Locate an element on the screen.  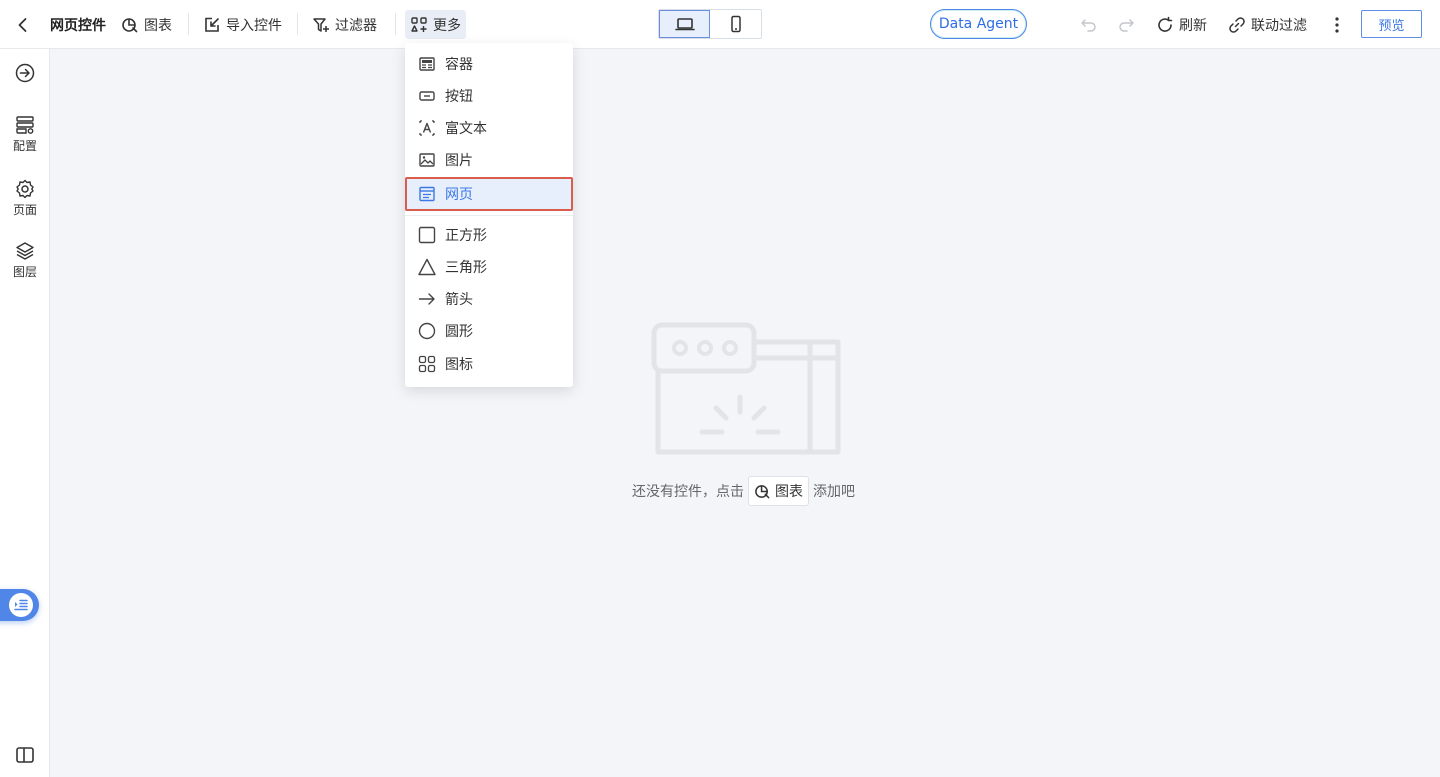
redo-button is located at coordinates (1126, 24).